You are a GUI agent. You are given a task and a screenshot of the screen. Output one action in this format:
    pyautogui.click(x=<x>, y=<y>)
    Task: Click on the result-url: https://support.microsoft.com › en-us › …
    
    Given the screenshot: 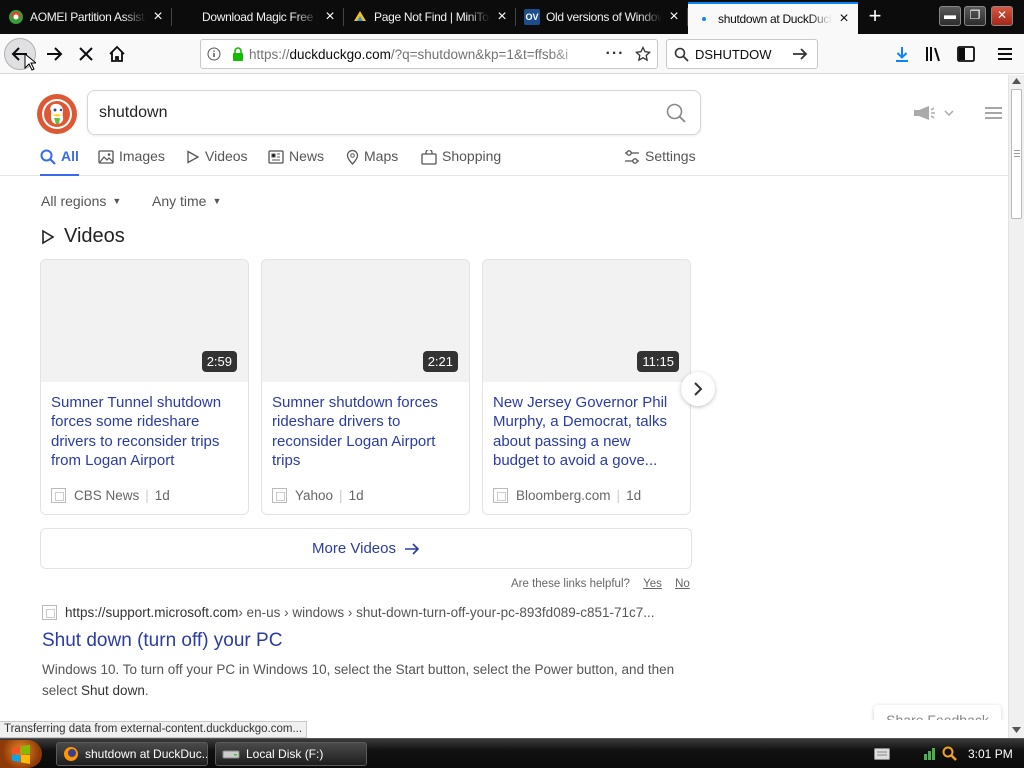 What is the action you would take?
    pyautogui.click(x=367, y=612)
    